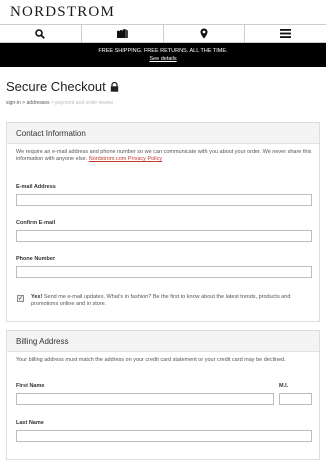 This screenshot has width=326, height=460. I want to click on first-name-label: First Name, so click(30, 386).